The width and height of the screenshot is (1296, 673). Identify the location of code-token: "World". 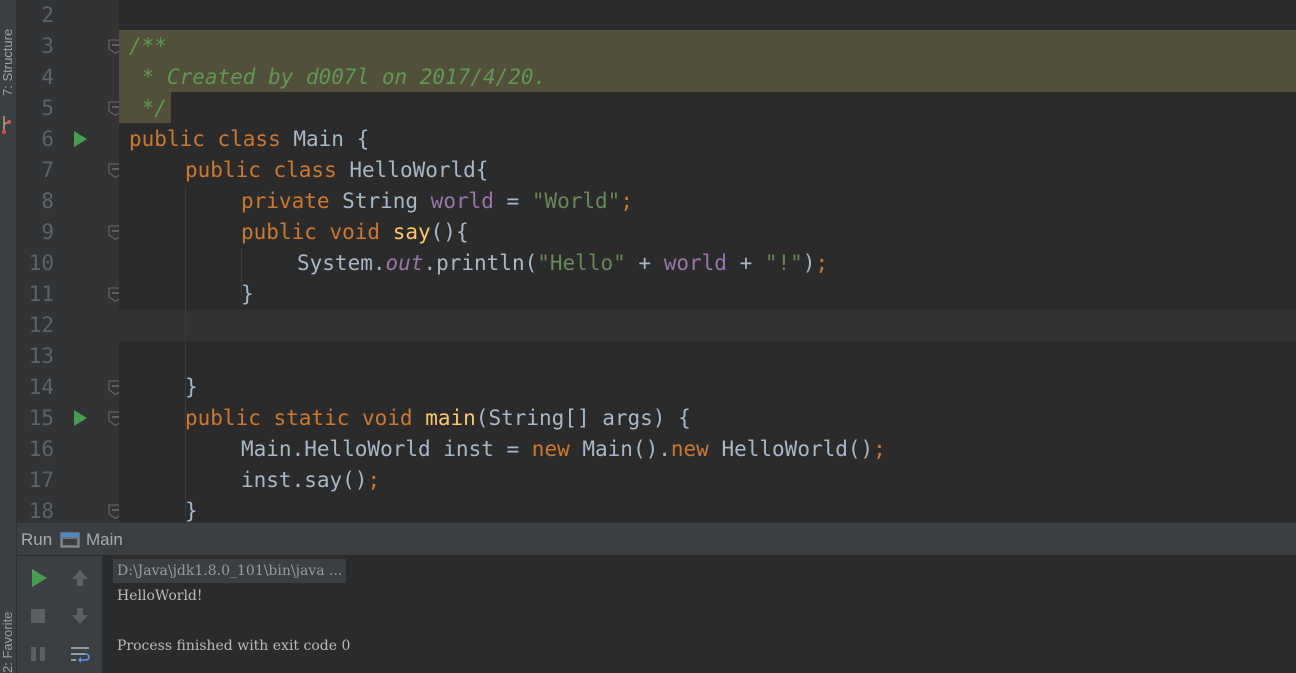
(576, 201).